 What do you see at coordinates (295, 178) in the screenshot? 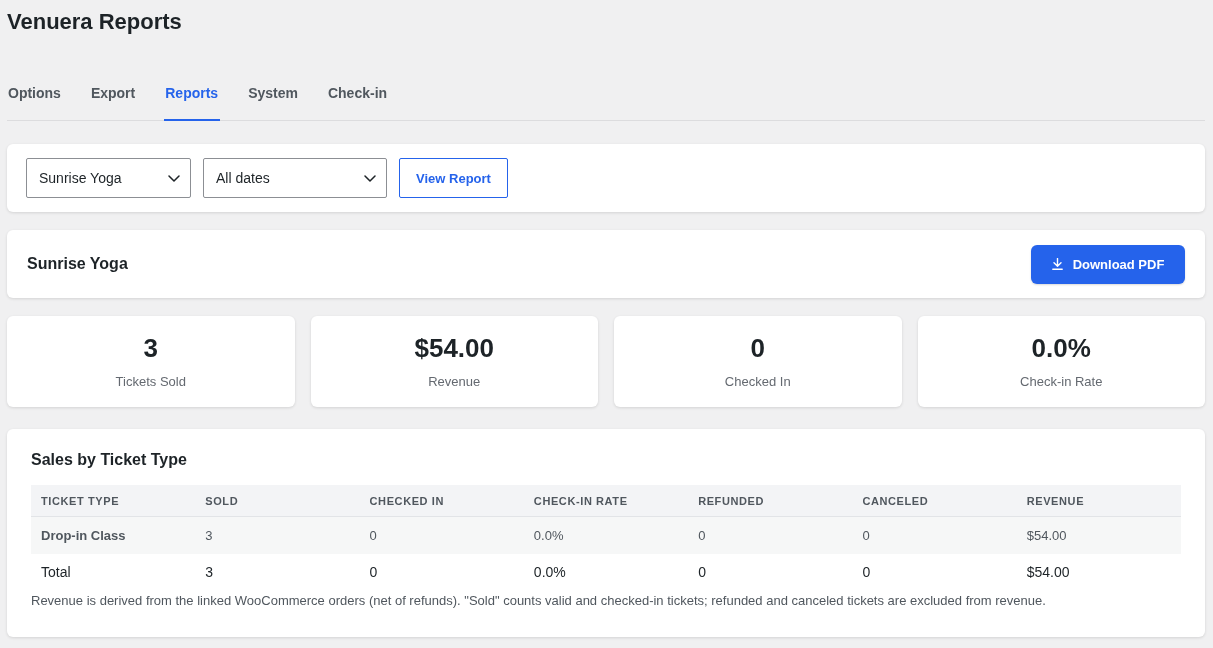
I see `date-select: All dates` at bounding box center [295, 178].